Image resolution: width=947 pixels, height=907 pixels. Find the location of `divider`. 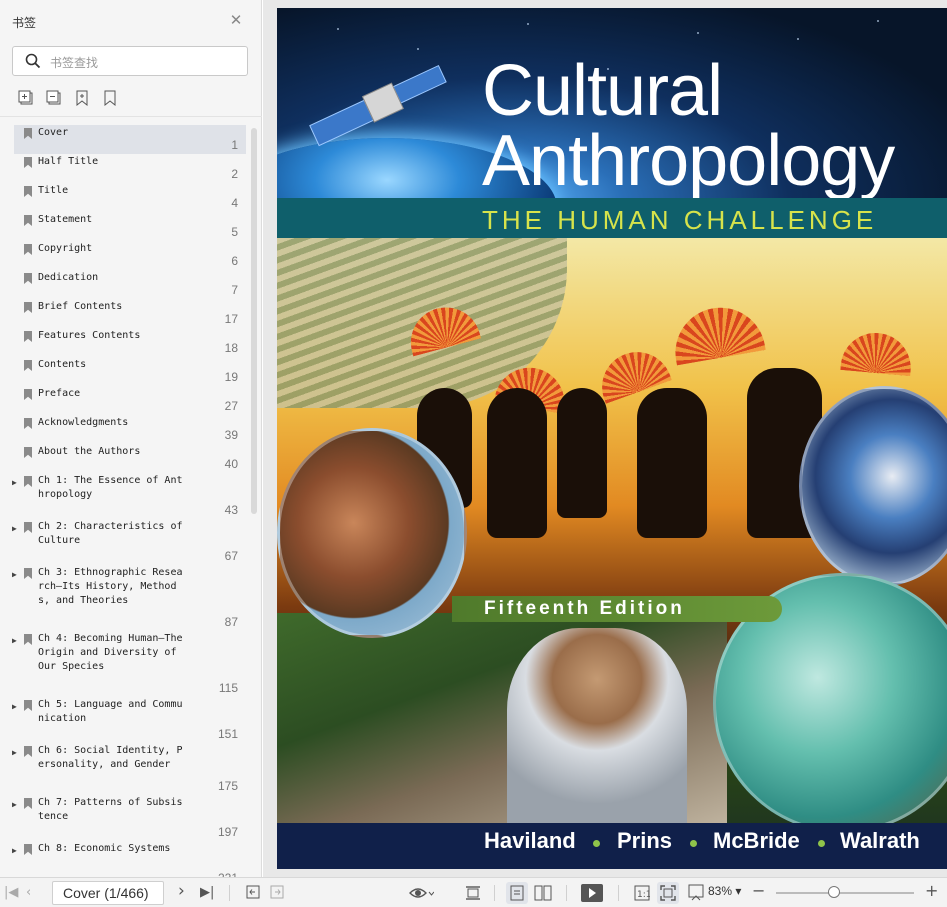

divider is located at coordinates (131, 116).